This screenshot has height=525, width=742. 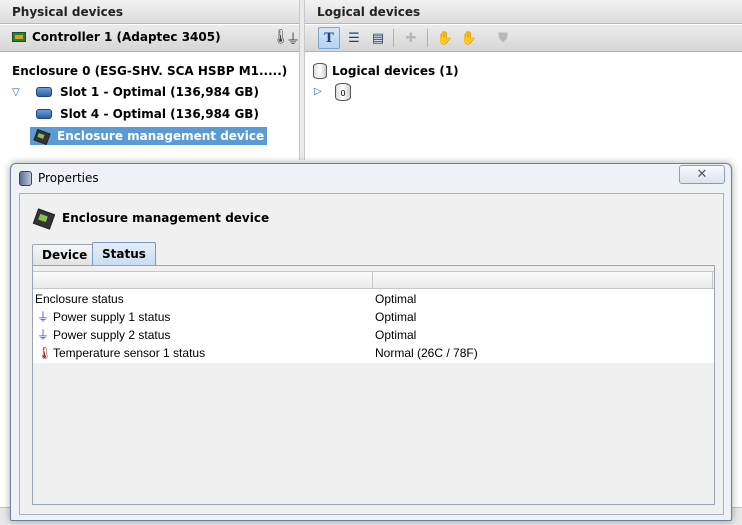 What do you see at coordinates (469, 38) in the screenshot?
I see `hand-alt-icon: ✋` at bounding box center [469, 38].